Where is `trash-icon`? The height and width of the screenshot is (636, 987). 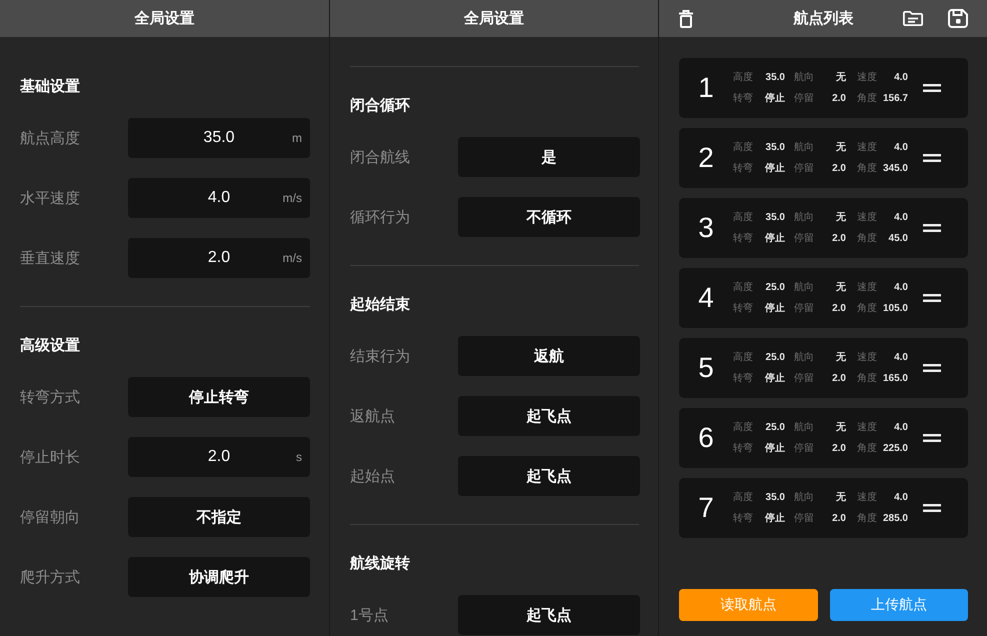 trash-icon is located at coordinates (686, 19).